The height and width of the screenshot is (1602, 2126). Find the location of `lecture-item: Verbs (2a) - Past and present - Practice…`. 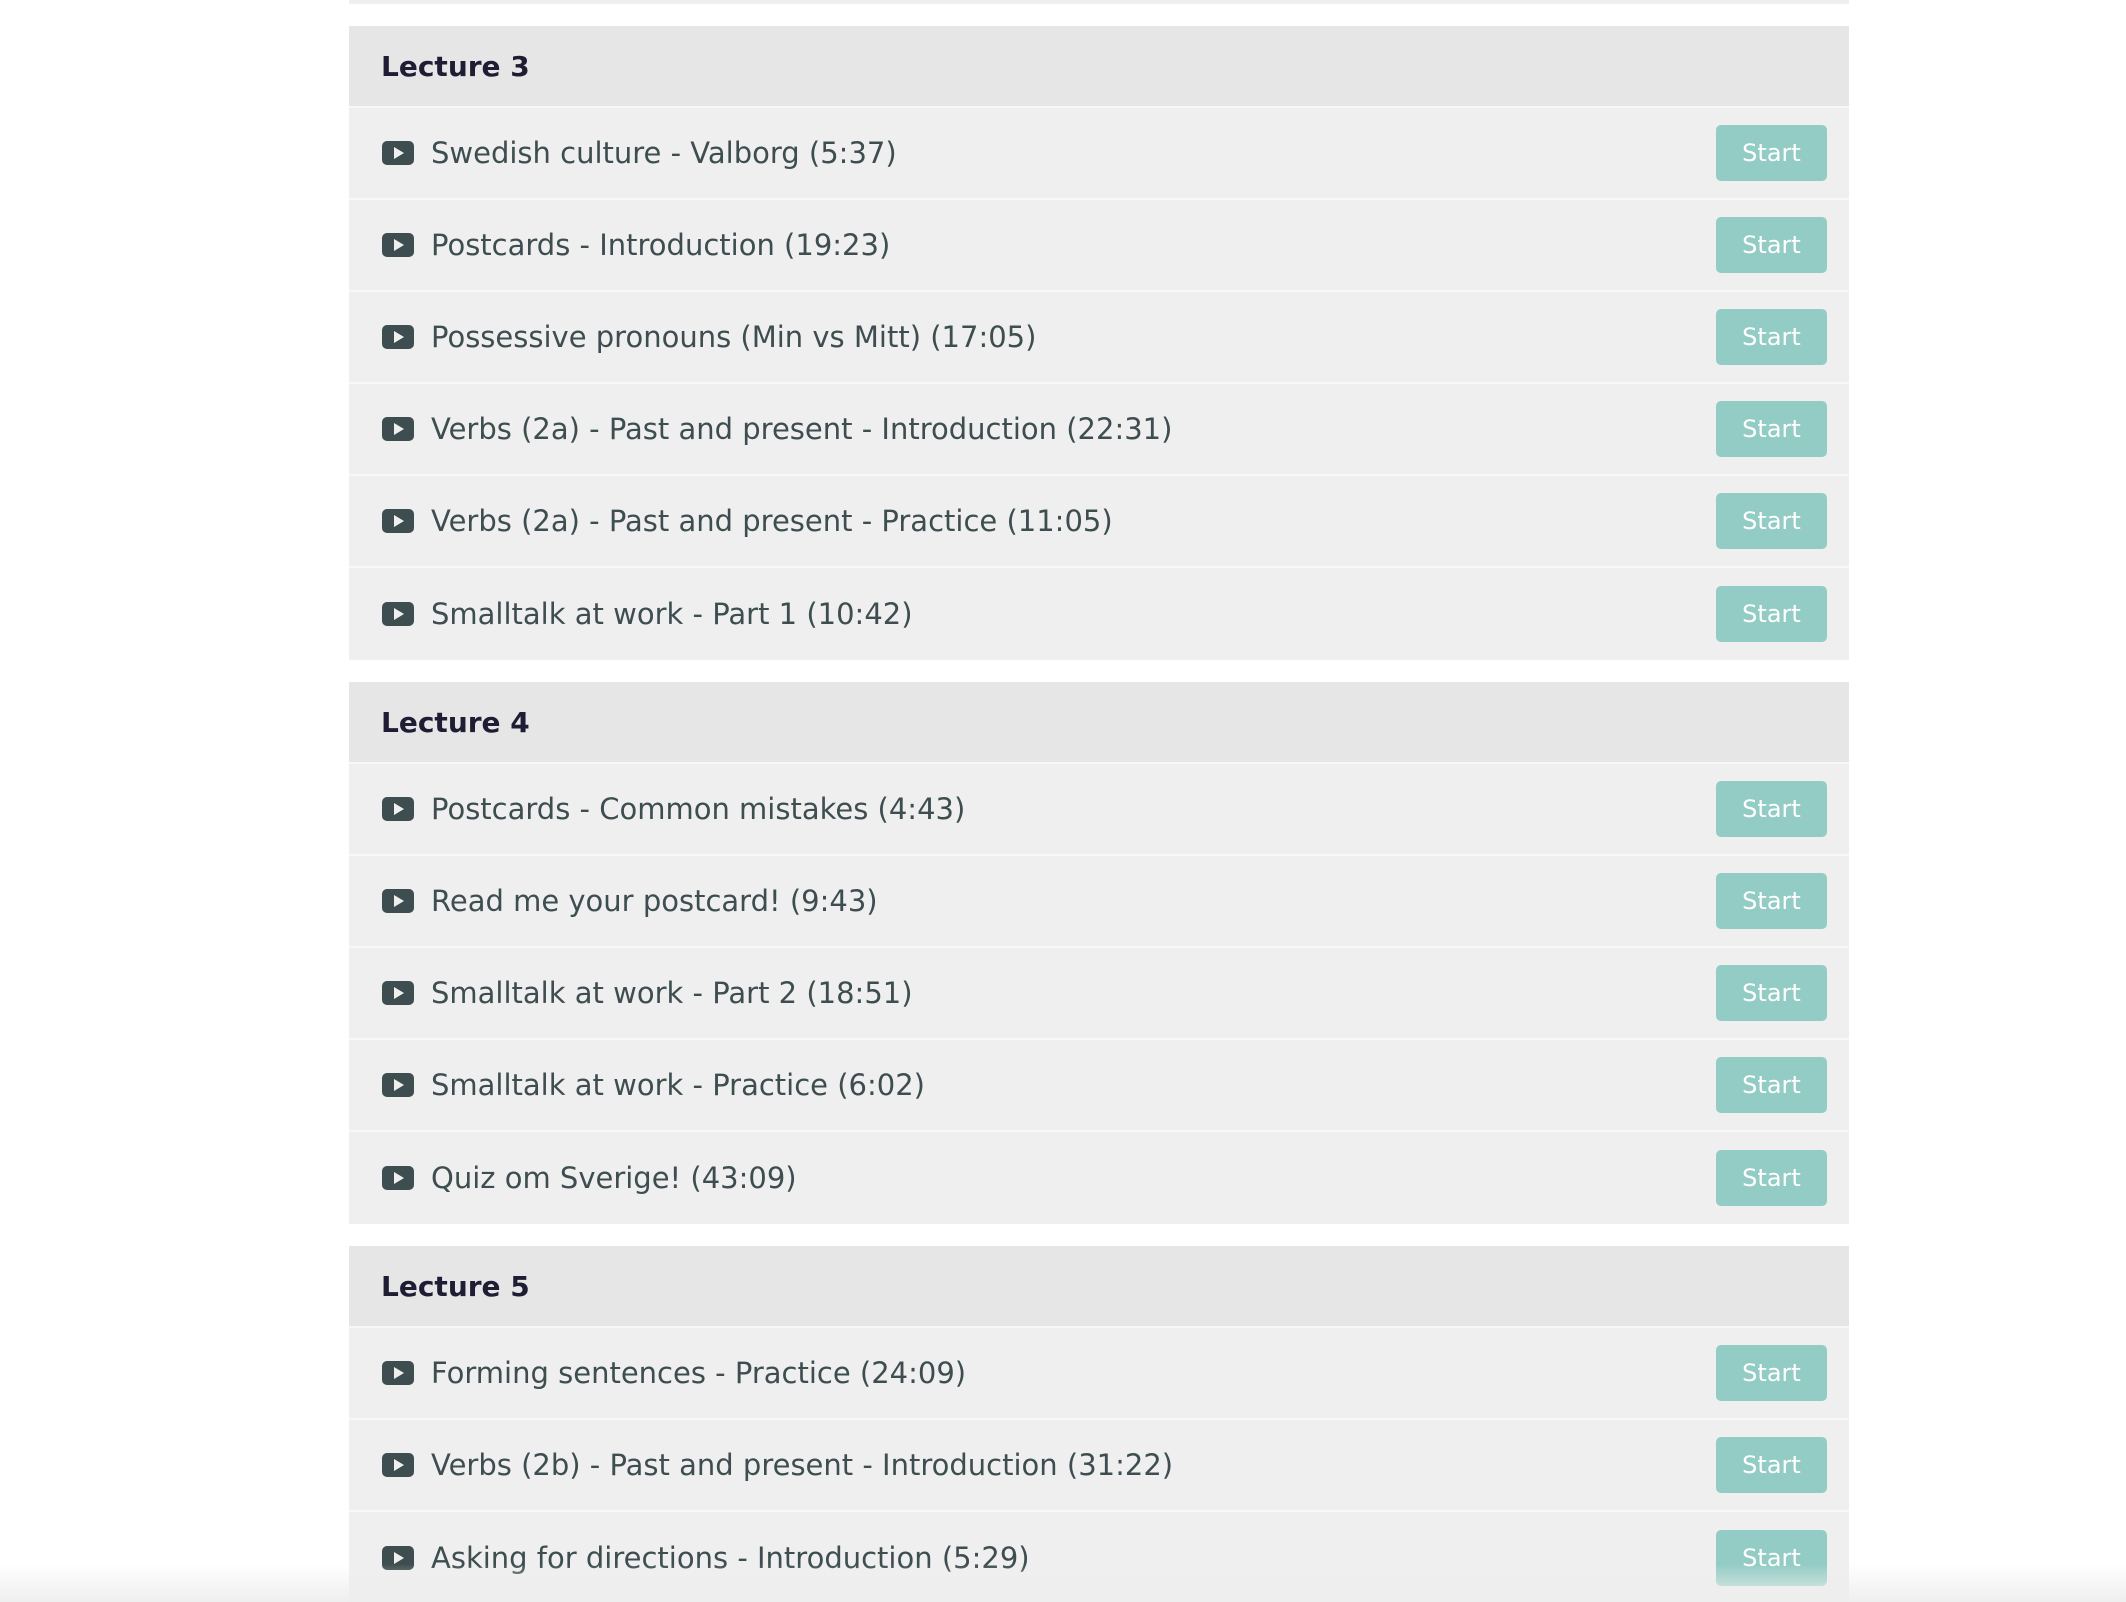

lecture-item: Verbs (2a) - Past and present - Practice… is located at coordinates (1099, 522).